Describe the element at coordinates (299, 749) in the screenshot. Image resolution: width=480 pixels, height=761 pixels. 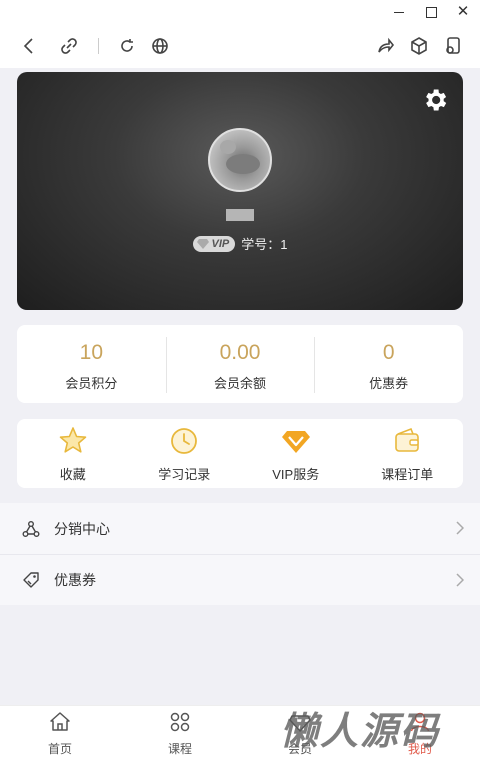
I see `tab-label: 会员` at that location.